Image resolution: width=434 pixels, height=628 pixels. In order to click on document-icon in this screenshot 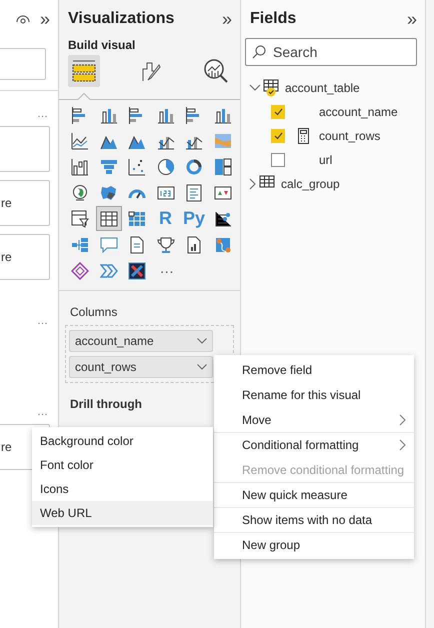, I will do `click(137, 245)`.